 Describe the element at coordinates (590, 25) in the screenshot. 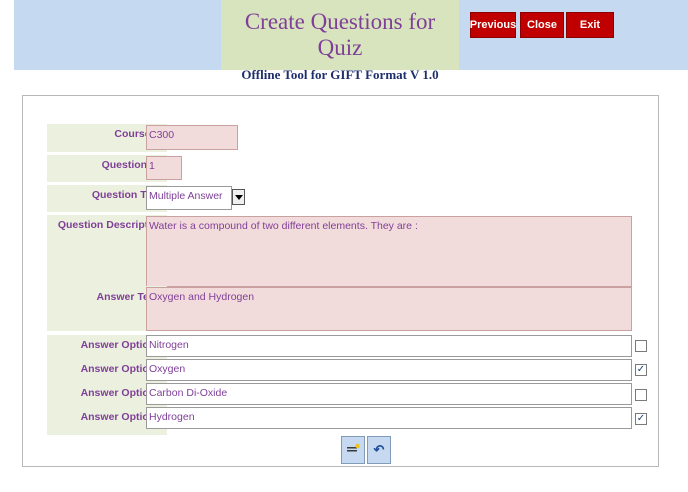

I see `exit-button: Exit` at that location.